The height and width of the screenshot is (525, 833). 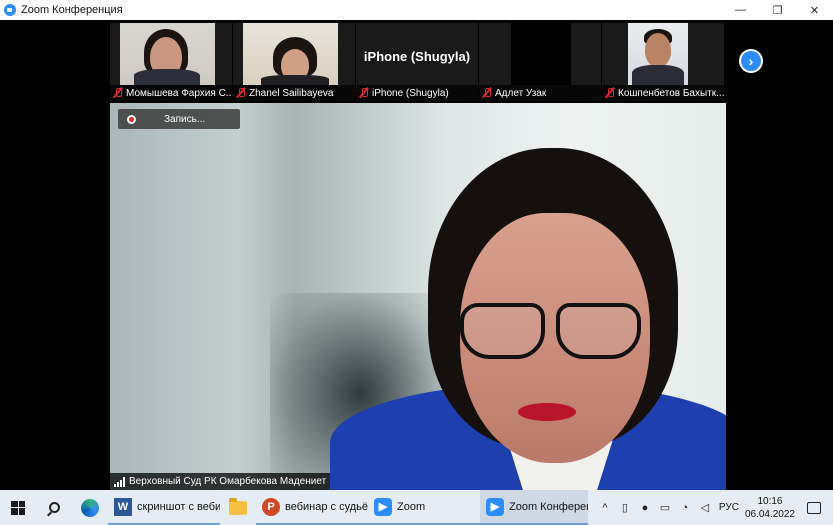 I want to click on chevron-right-icon: ›, so click(x=751, y=61).